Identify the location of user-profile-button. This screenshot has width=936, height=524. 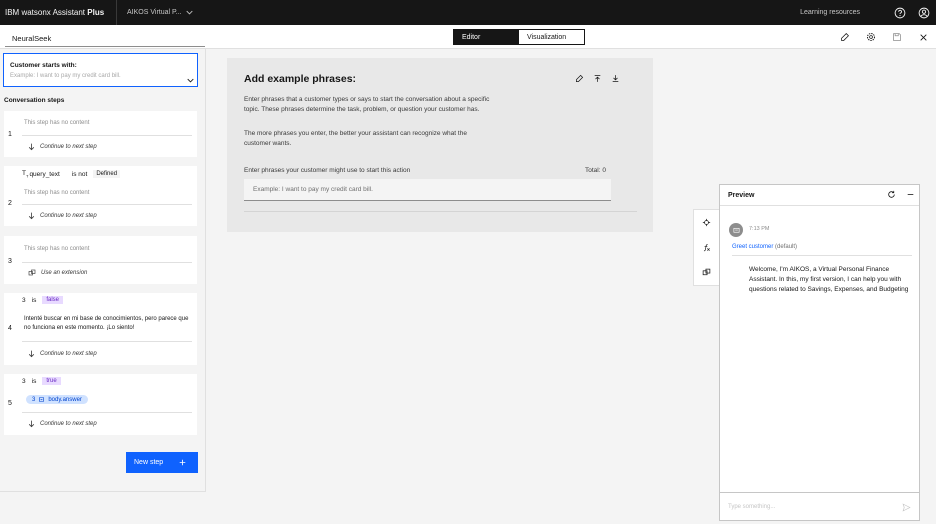
(924, 12).